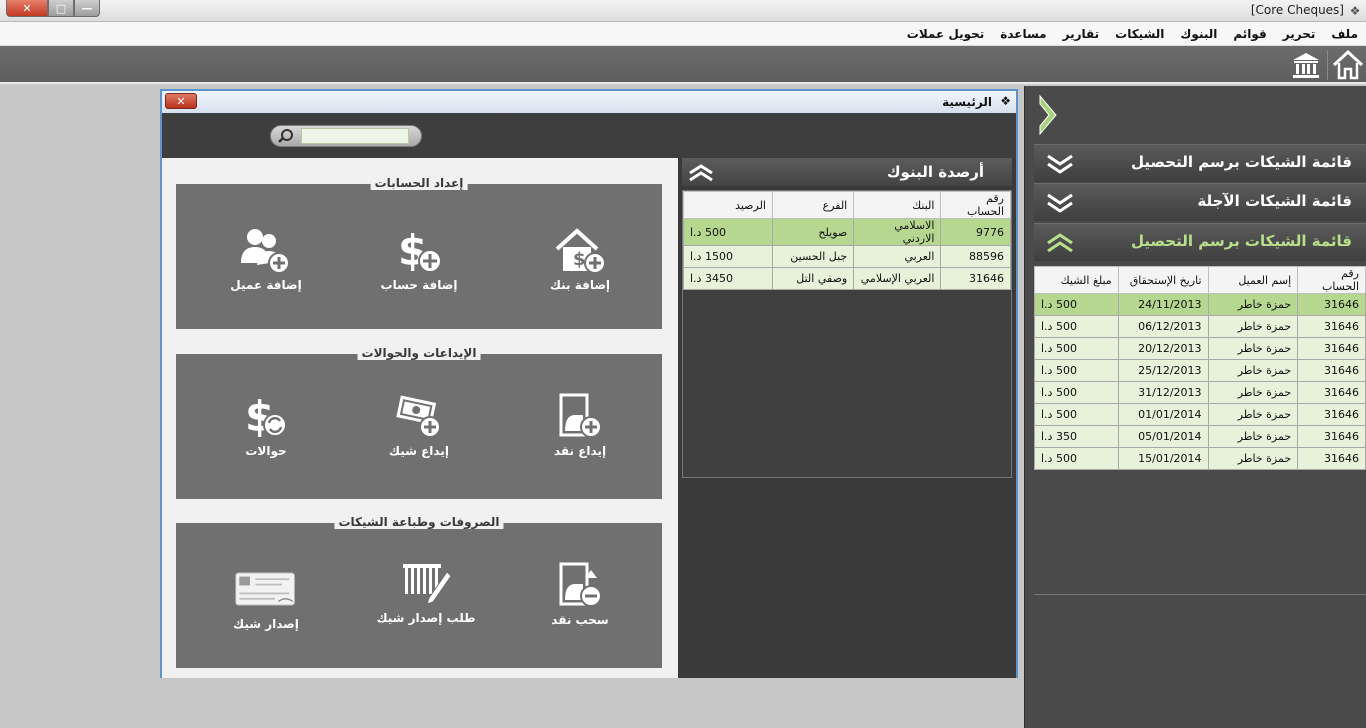  I want to click on table-row: 31646 حمزة خاطر 01/01/2014 500 د.ا, so click(1200, 414).